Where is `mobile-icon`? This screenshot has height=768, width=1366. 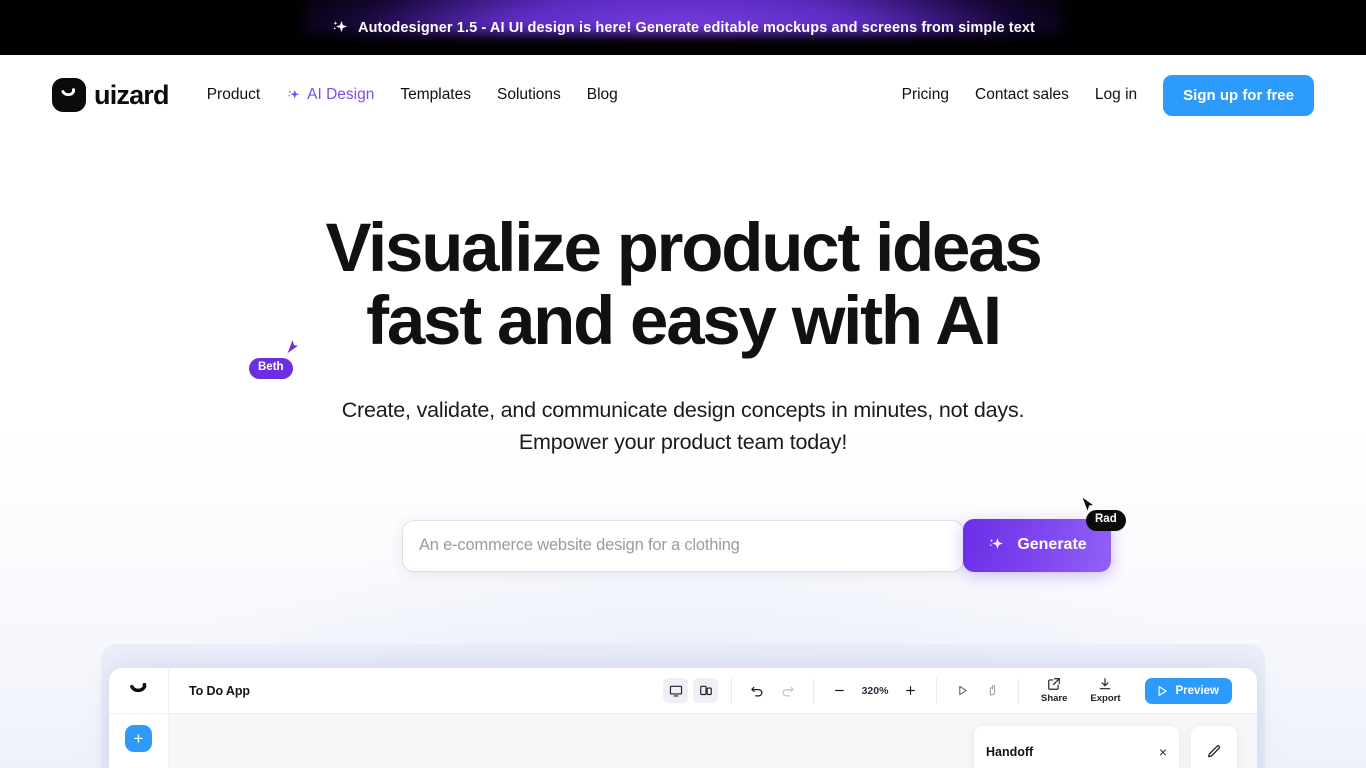 mobile-icon is located at coordinates (705, 690).